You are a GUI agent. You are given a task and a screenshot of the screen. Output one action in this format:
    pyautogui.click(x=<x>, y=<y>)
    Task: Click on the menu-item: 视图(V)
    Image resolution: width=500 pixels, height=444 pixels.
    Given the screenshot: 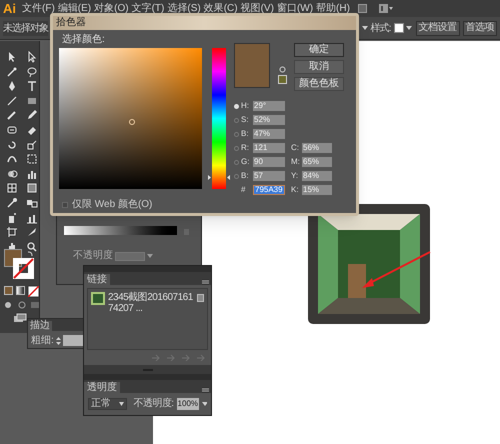 What is the action you would take?
    pyautogui.click(x=257, y=9)
    